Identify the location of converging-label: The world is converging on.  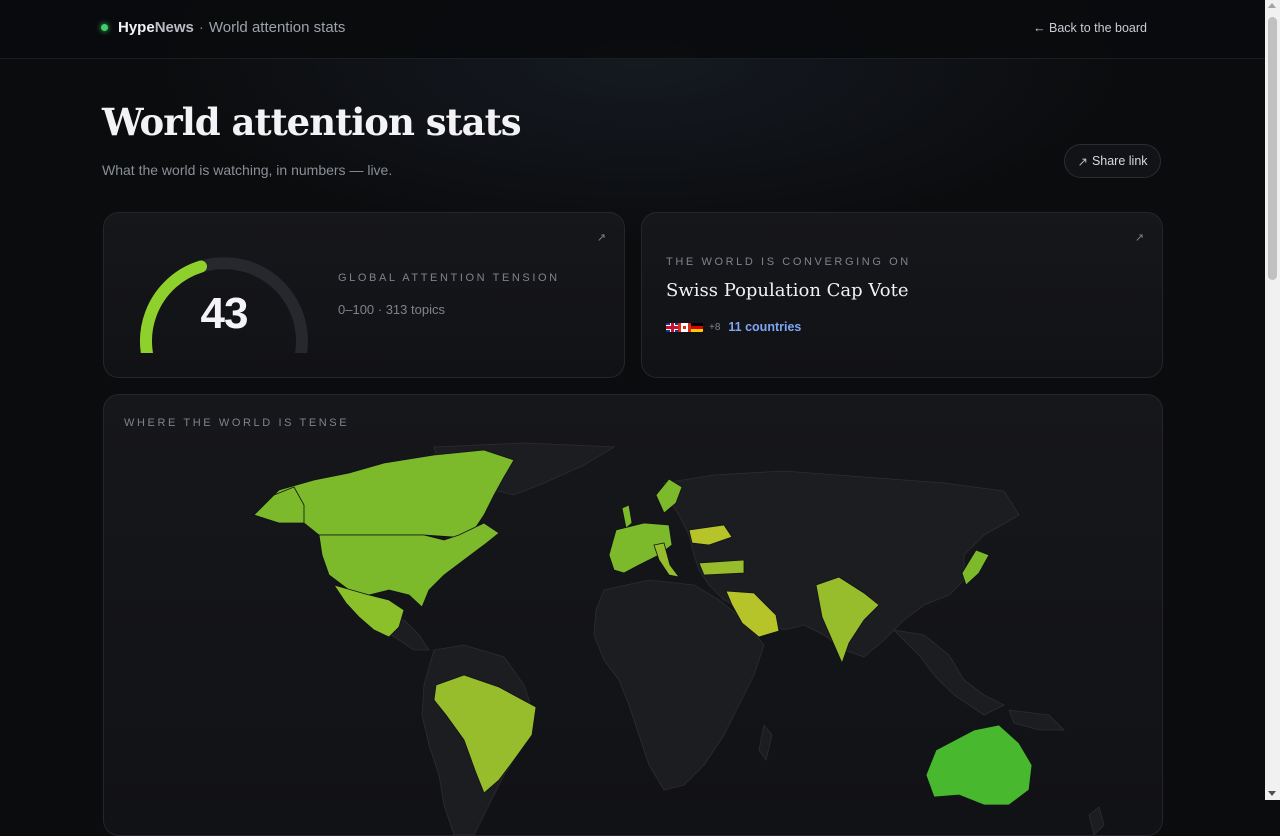
(788, 262).